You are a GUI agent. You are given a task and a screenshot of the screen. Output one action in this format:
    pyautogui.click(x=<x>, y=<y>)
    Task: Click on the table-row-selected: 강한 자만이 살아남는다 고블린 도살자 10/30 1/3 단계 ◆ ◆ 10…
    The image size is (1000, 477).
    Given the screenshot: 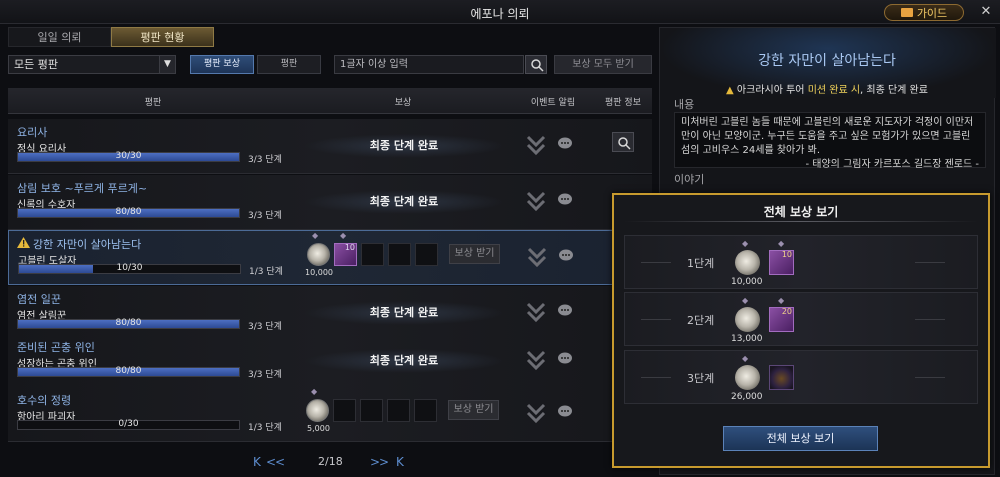 What is the action you would take?
    pyautogui.click(x=330, y=257)
    